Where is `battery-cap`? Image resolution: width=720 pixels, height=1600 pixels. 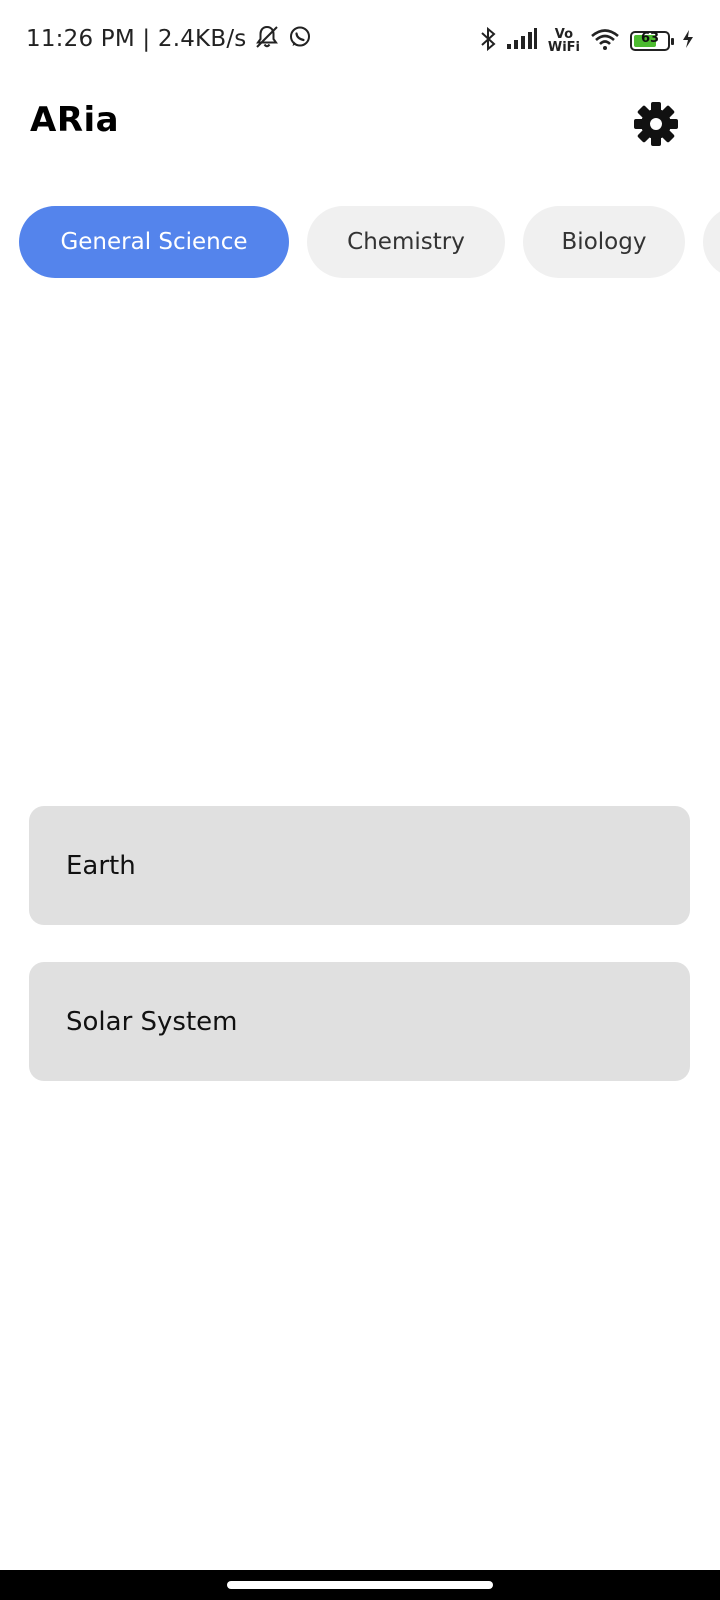 battery-cap is located at coordinates (672, 41).